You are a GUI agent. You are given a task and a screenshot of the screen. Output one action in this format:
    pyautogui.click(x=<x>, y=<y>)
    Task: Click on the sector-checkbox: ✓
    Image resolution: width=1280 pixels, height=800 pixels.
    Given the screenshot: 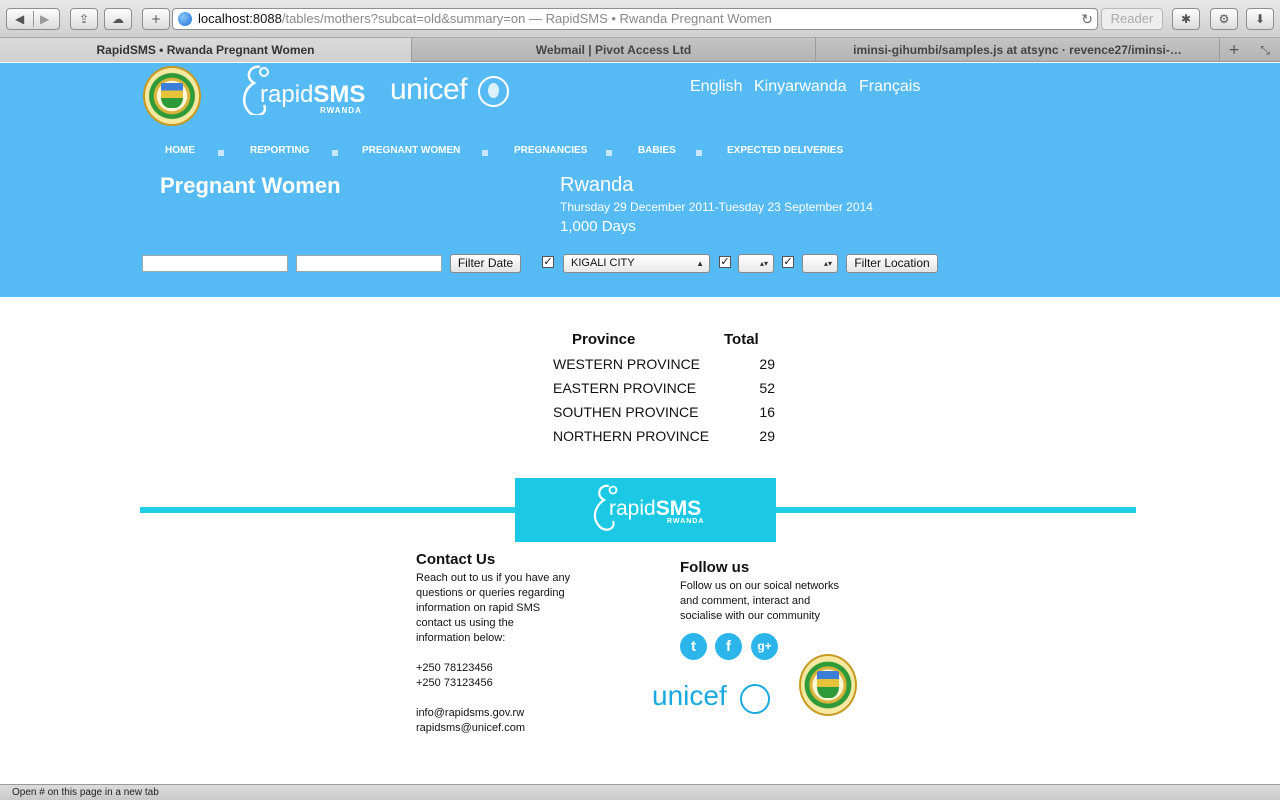 What is the action you would take?
    pyautogui.click(x=788, y=262)
    